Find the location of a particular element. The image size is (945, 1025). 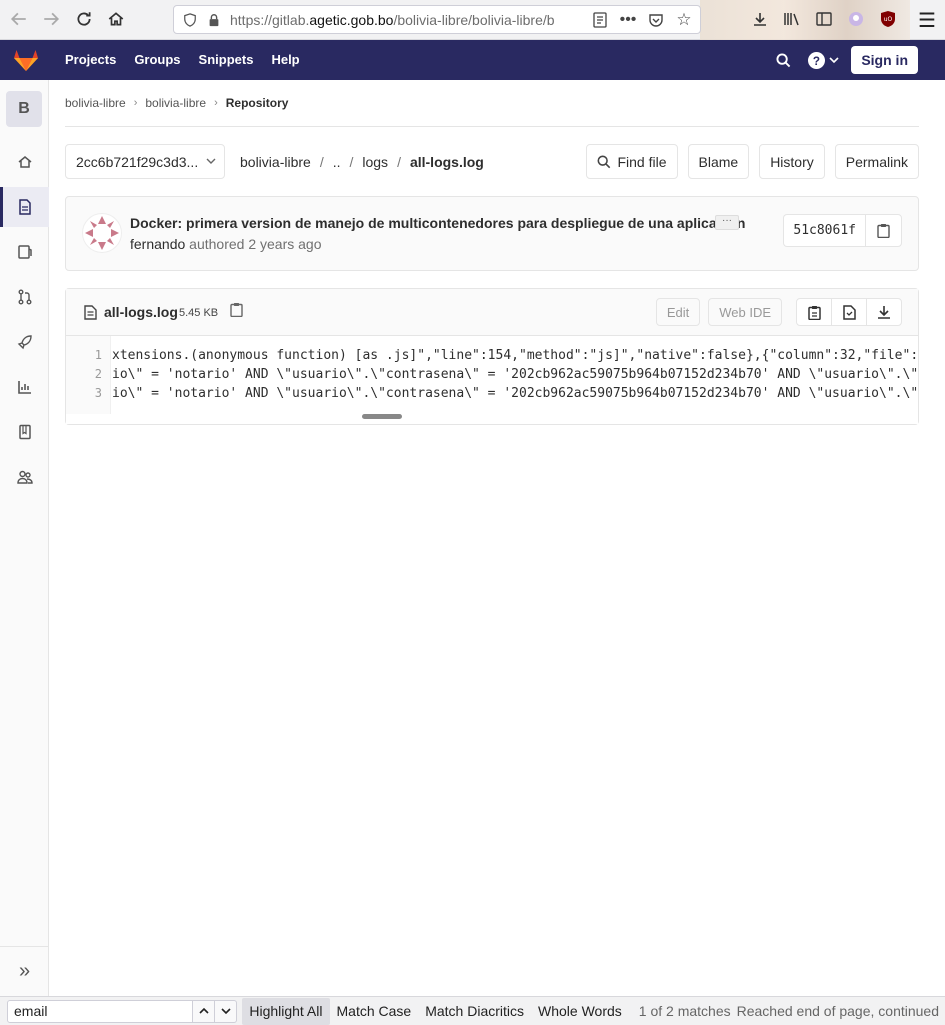

nav-projects: Projects is located at coordinates (90, 60).